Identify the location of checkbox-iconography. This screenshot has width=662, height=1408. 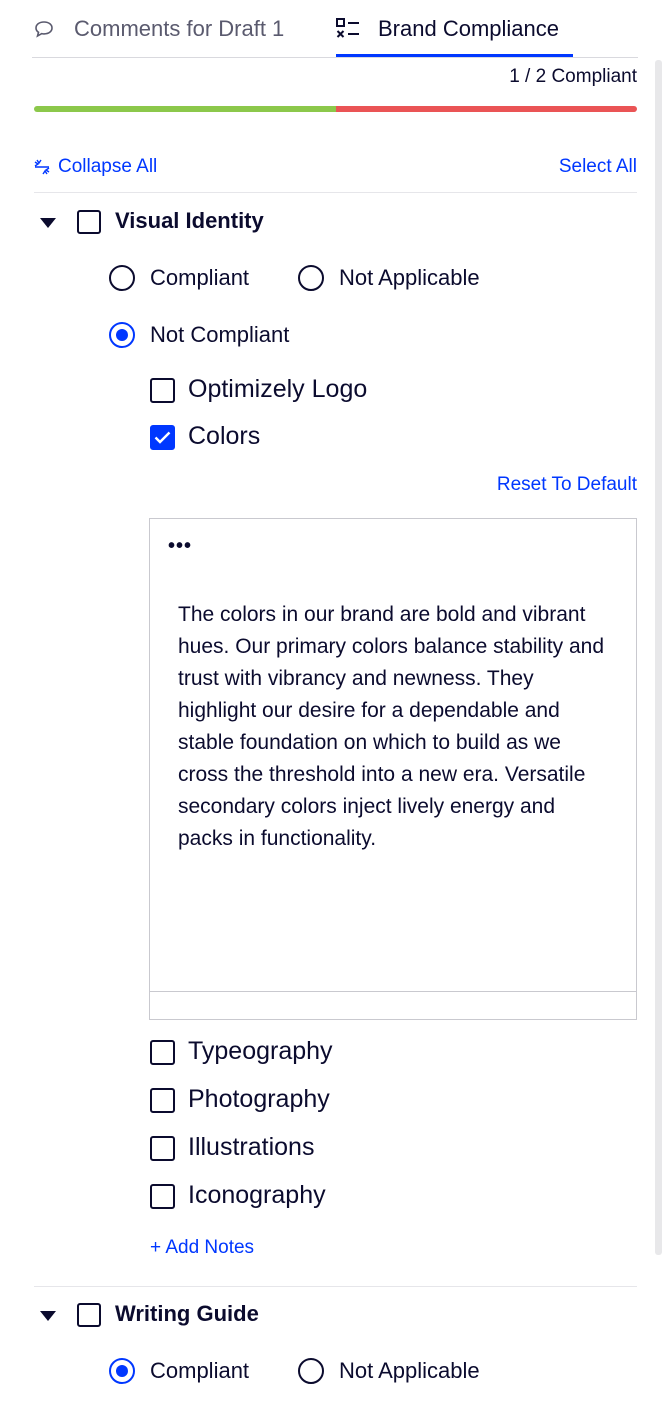
(162, 1196).